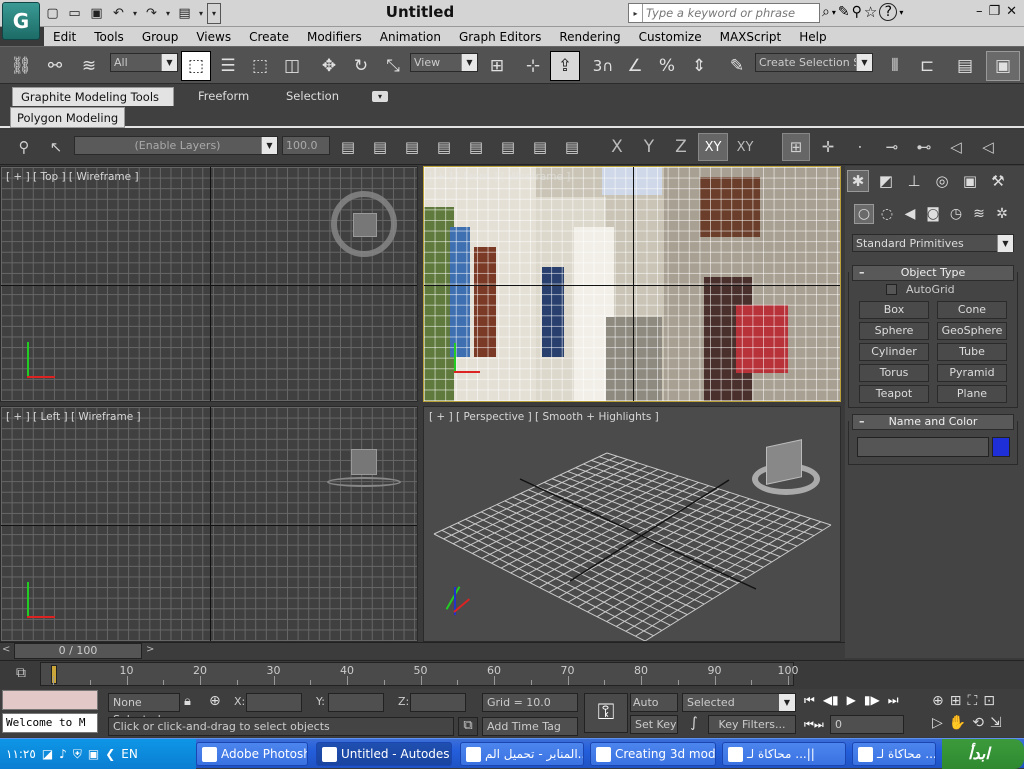 The width and height of the screenshot is (1024, 769). Describe the element at coordinates (209, 524) in the screenshot. I see `viewport-left: [ + ] [ Left ] [ Wireframe ]` at that location.